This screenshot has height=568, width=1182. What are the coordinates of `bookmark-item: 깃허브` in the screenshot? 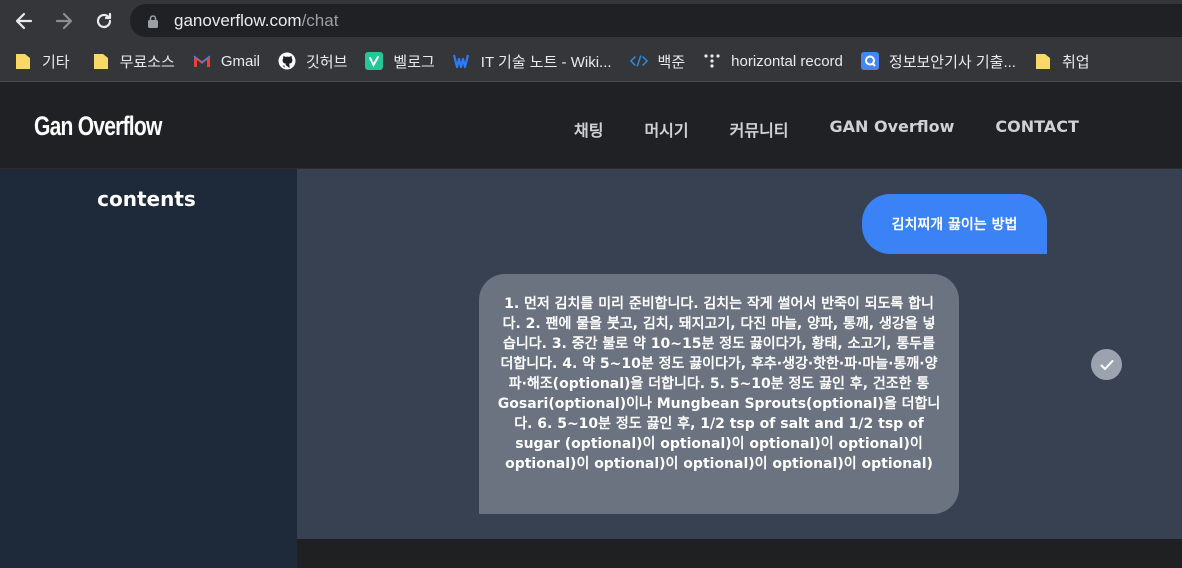 It's located at (312, 61).